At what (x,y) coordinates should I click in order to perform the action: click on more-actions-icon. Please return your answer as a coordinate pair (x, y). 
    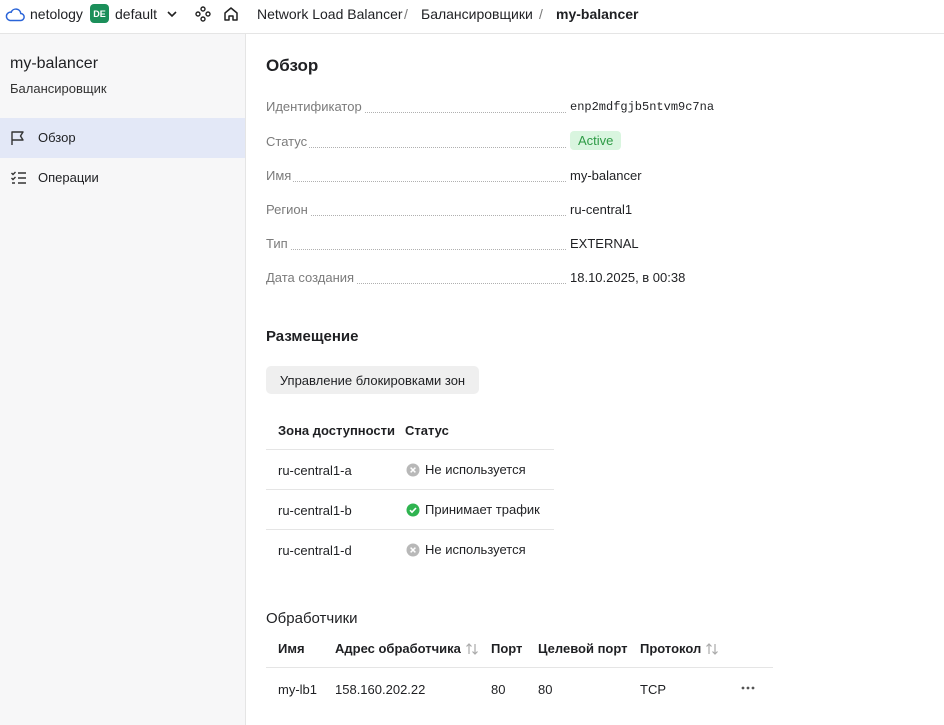
    Looking at the image, I should click on (748, 688).